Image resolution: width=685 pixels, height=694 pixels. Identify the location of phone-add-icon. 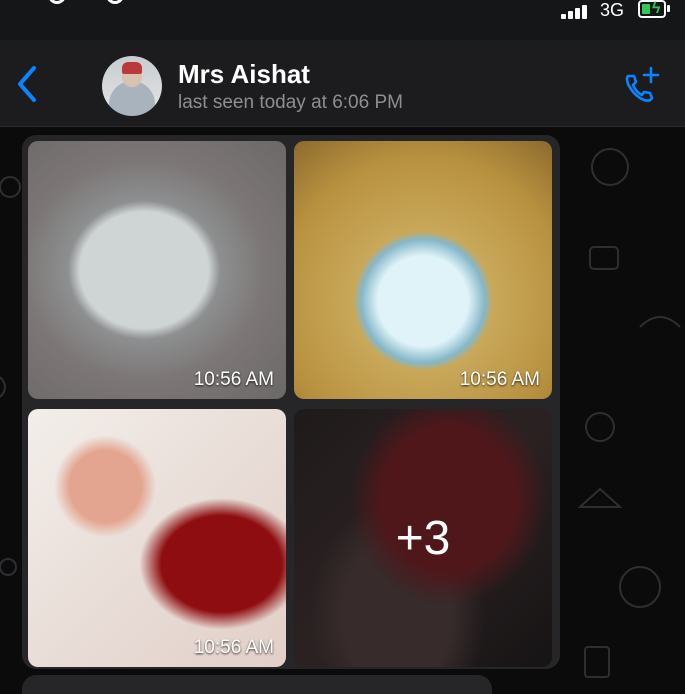
(642, 84).